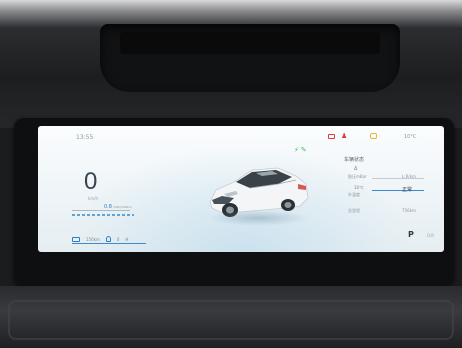 The height and width of the screenshot is (348, 462). Describe the element at coordinates (354, 210) in the screenshot. I see `stat-row-3-label: 总里程` at that location.